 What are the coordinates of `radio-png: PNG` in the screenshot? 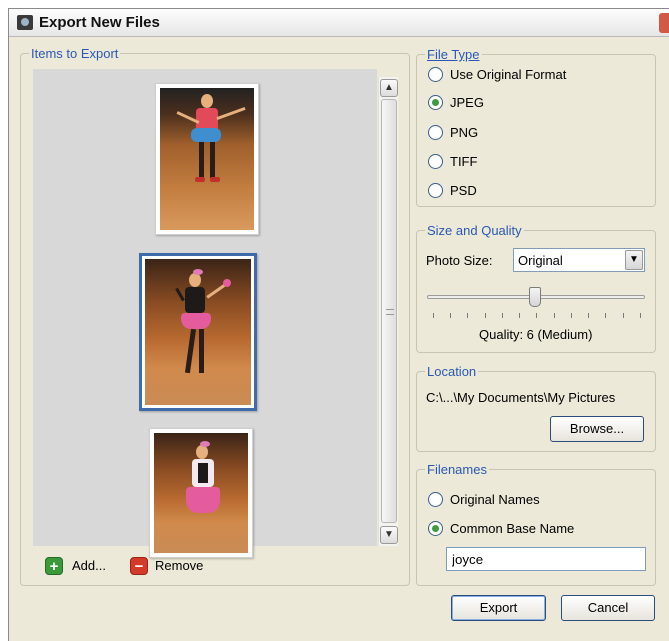 It's located at (453, 132).